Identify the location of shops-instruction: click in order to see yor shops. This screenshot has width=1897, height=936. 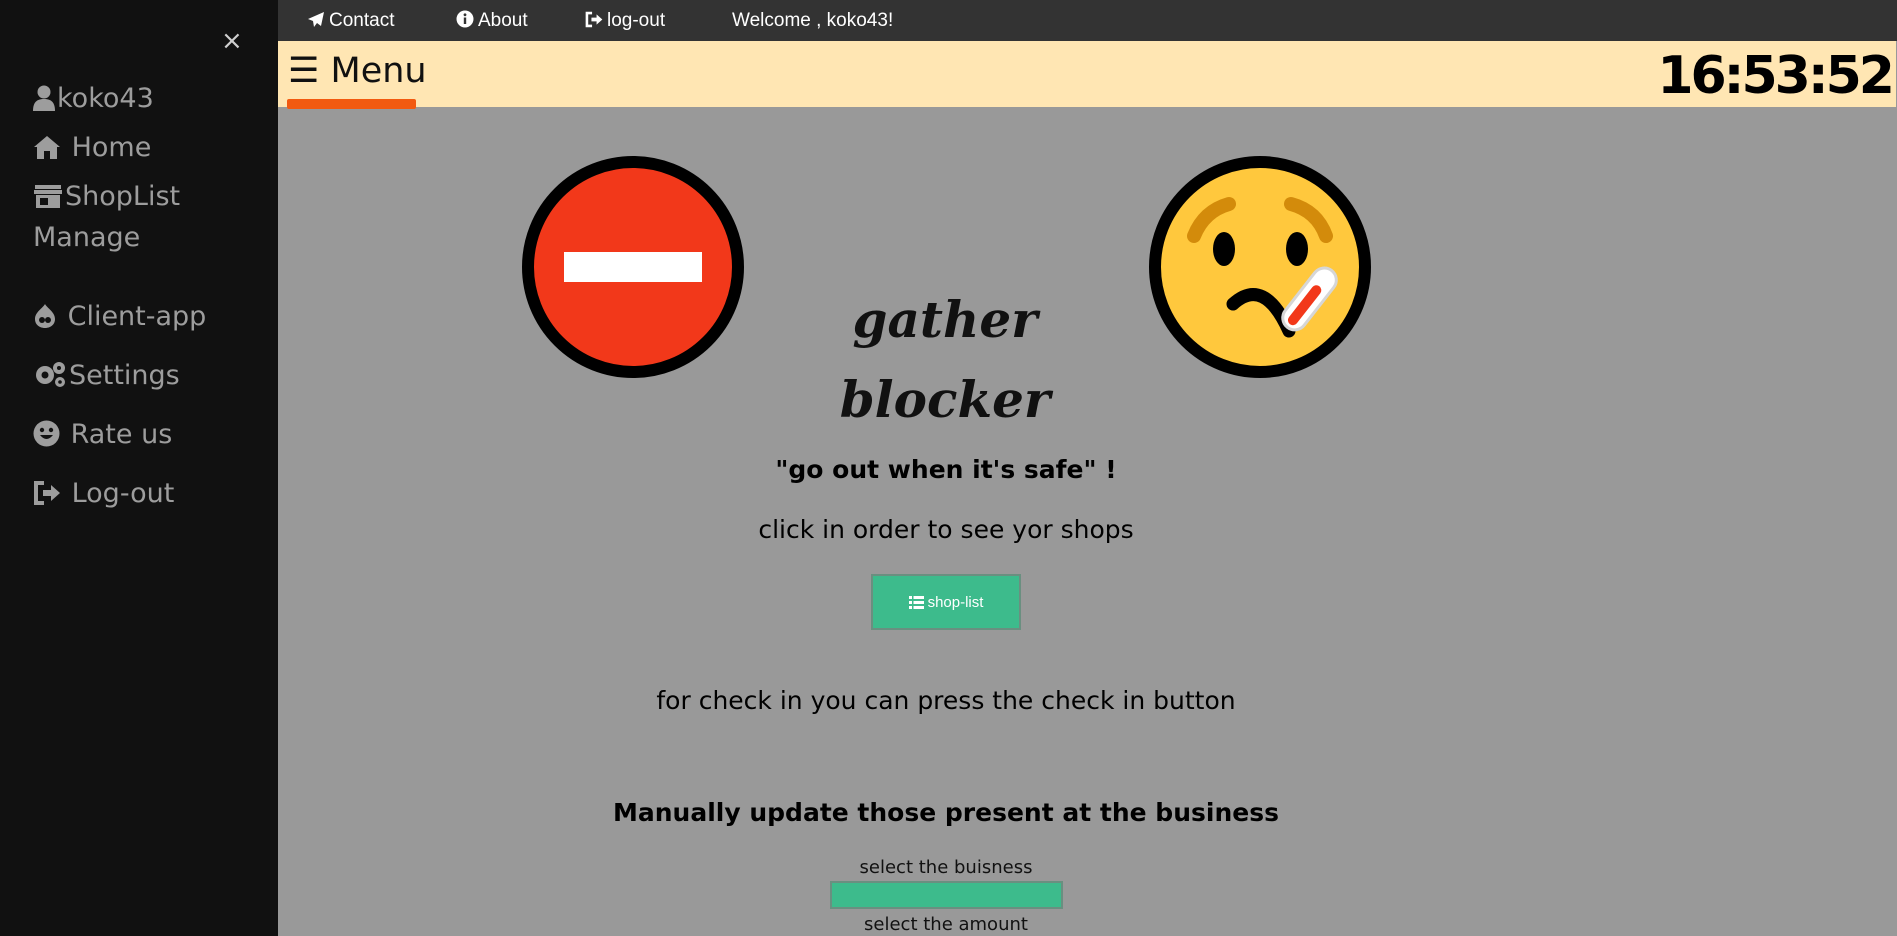
(946, 529).